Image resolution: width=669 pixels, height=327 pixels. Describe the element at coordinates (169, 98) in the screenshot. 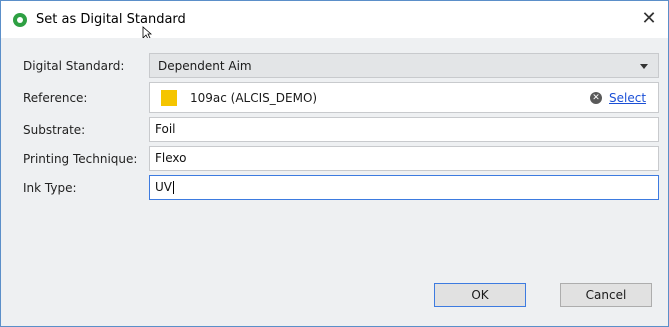

I see `color-swatch` at that location.